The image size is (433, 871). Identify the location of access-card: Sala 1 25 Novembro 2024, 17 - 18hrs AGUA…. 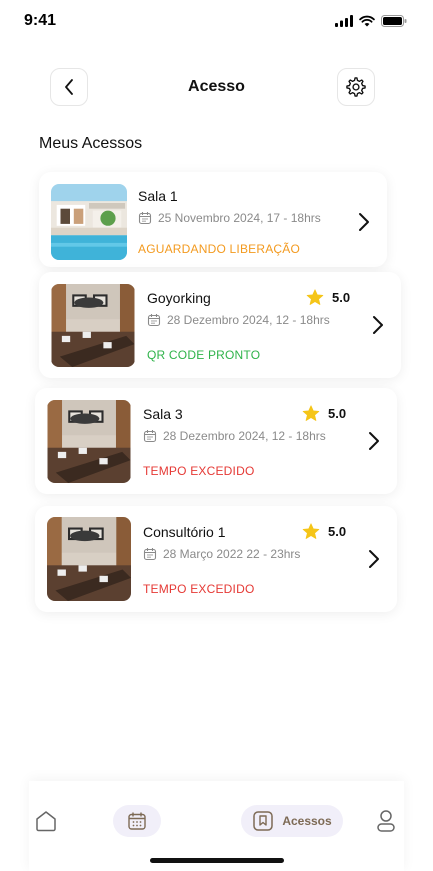
(213, 219).